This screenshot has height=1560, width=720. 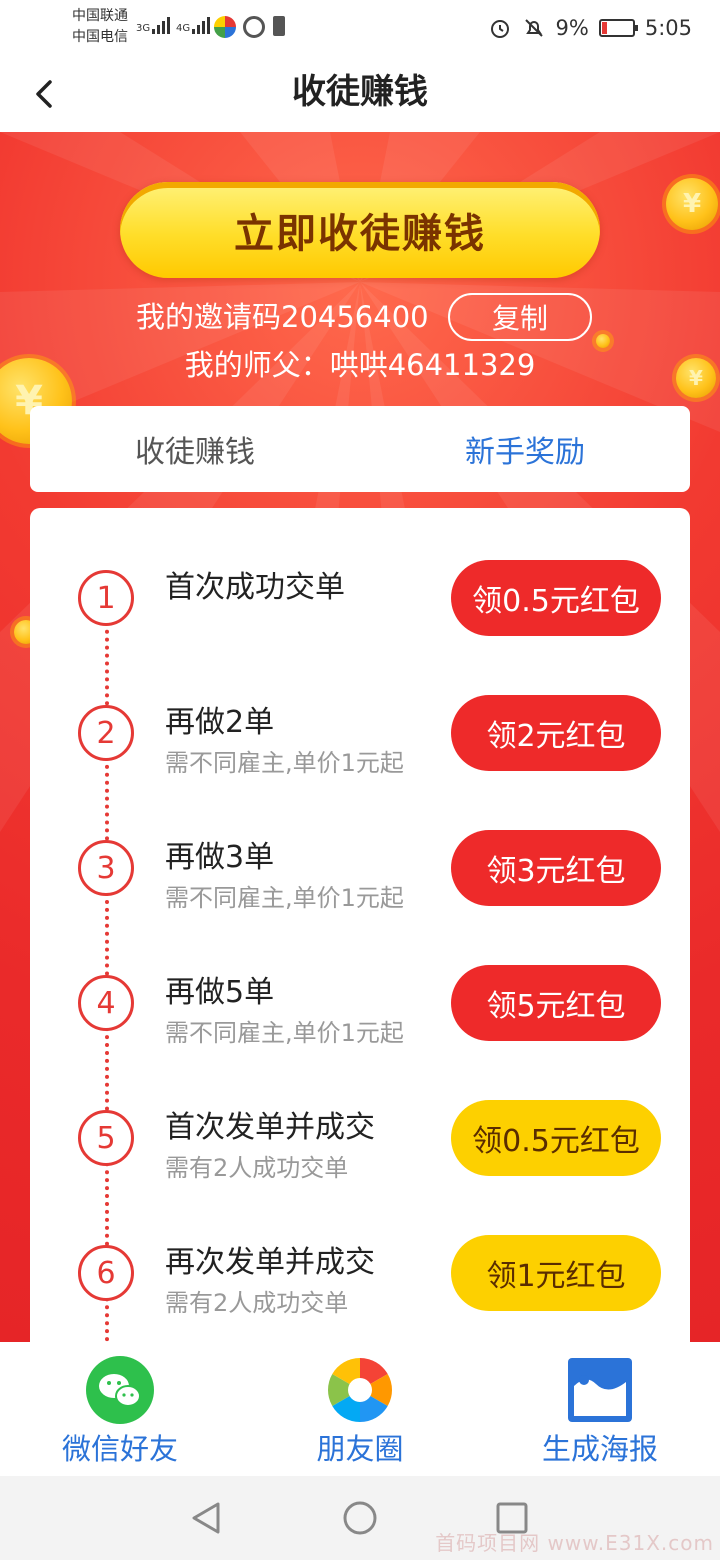 What do you see at coordinates (520, 317) in the screenshot?
I see `copy-button: 复制` at bounding box center [520, 317].